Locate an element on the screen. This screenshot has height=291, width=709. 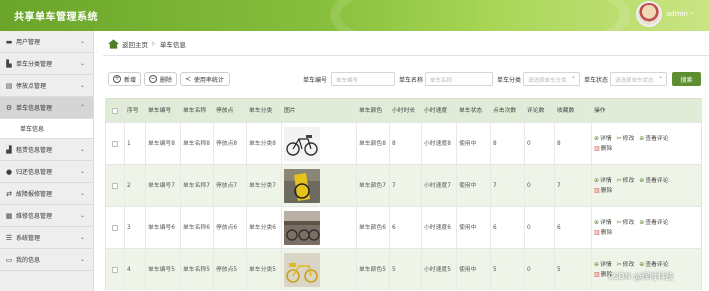
add-button: + 新增 is located at coordinates (124, 79).